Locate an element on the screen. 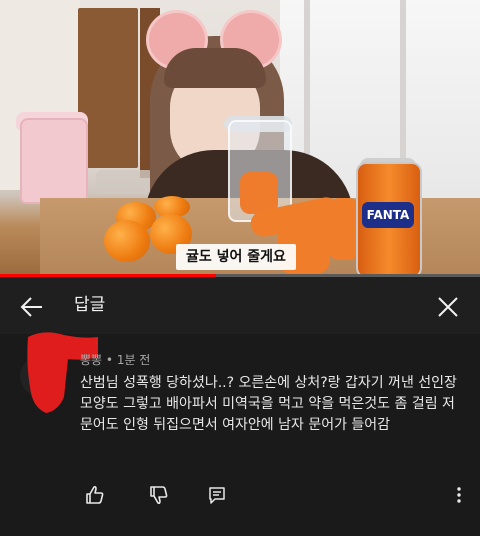  dislike-button is located at coordinates (159, 495).